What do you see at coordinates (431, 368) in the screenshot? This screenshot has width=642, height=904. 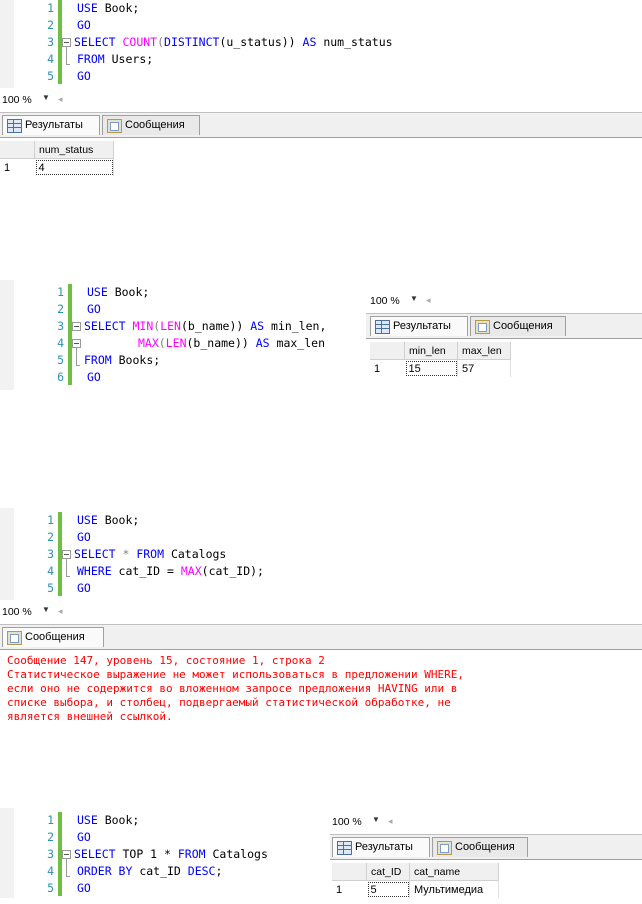 I see `result-cell: 15` at bounding box center [431, 368].